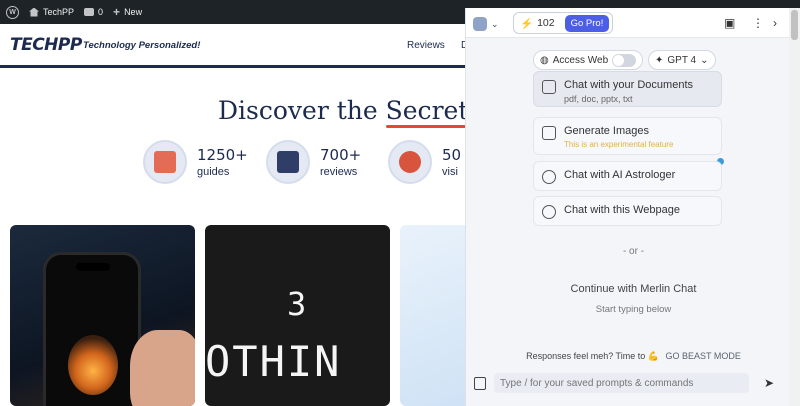 Image resolution: width=800 pixels, height=406 pixels. Describe the element at coordinates (313, 162) in the screenshot. I see `stat-reviews: 700+ reviews` at that location.